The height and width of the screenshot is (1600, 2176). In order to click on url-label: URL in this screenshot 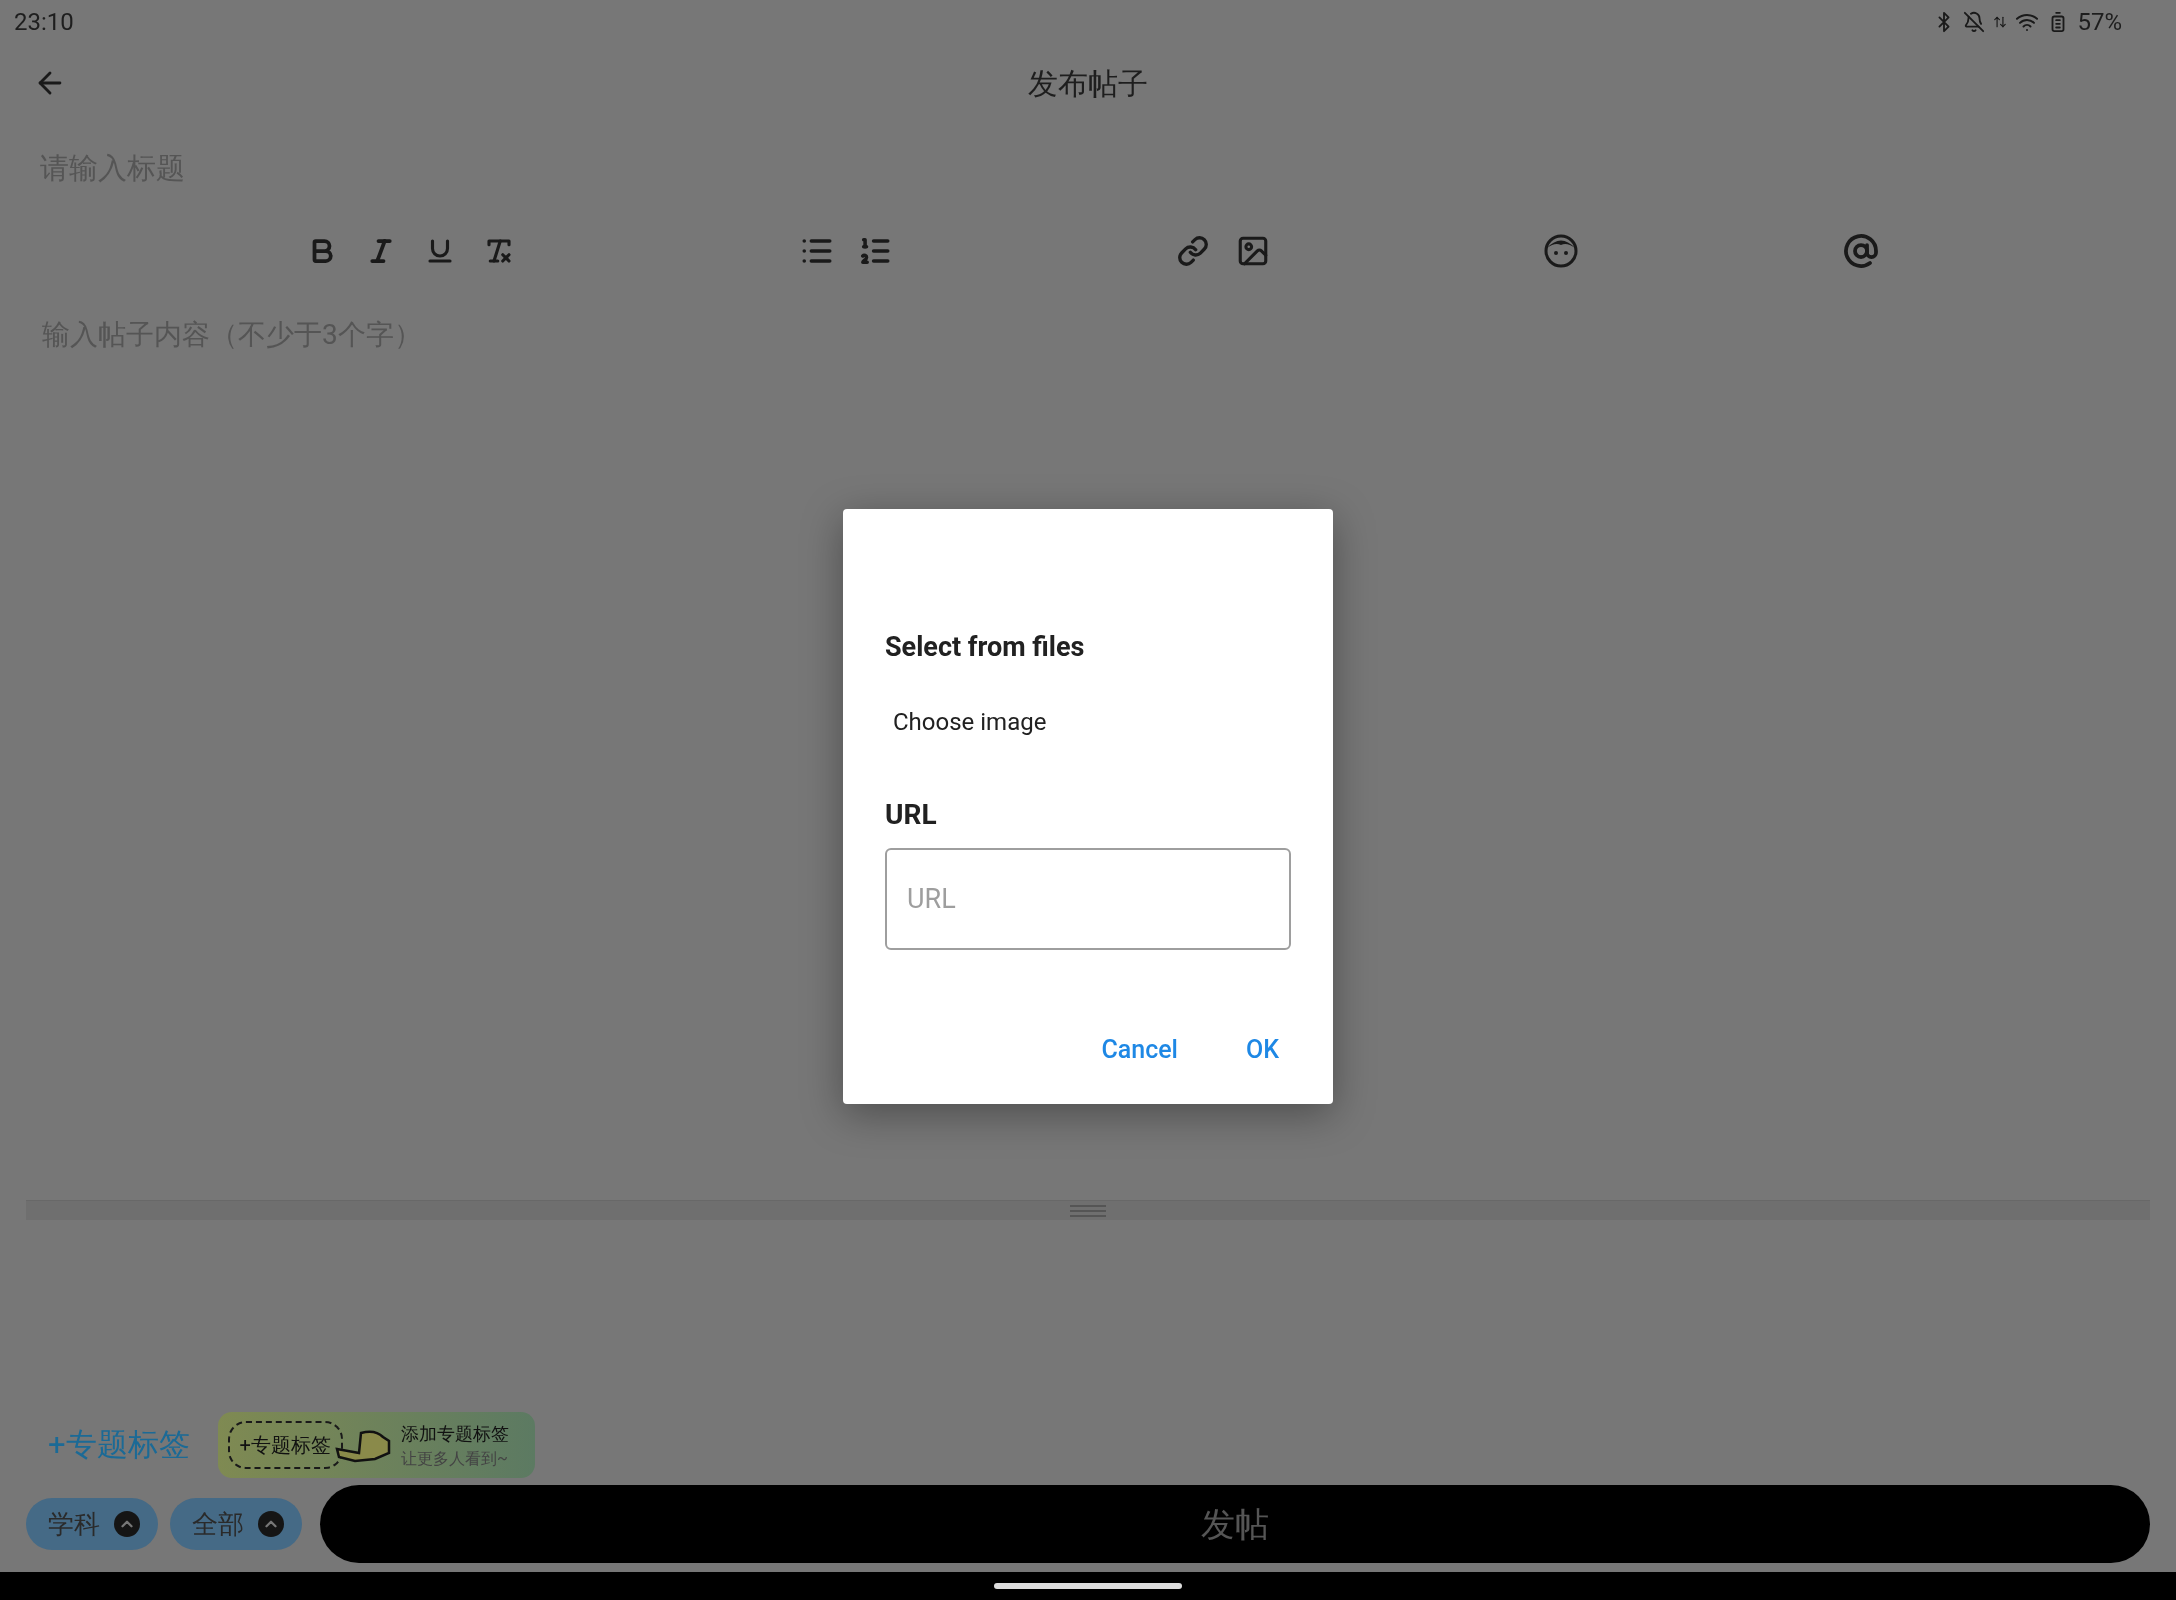, I will do `click(911, 814)`.